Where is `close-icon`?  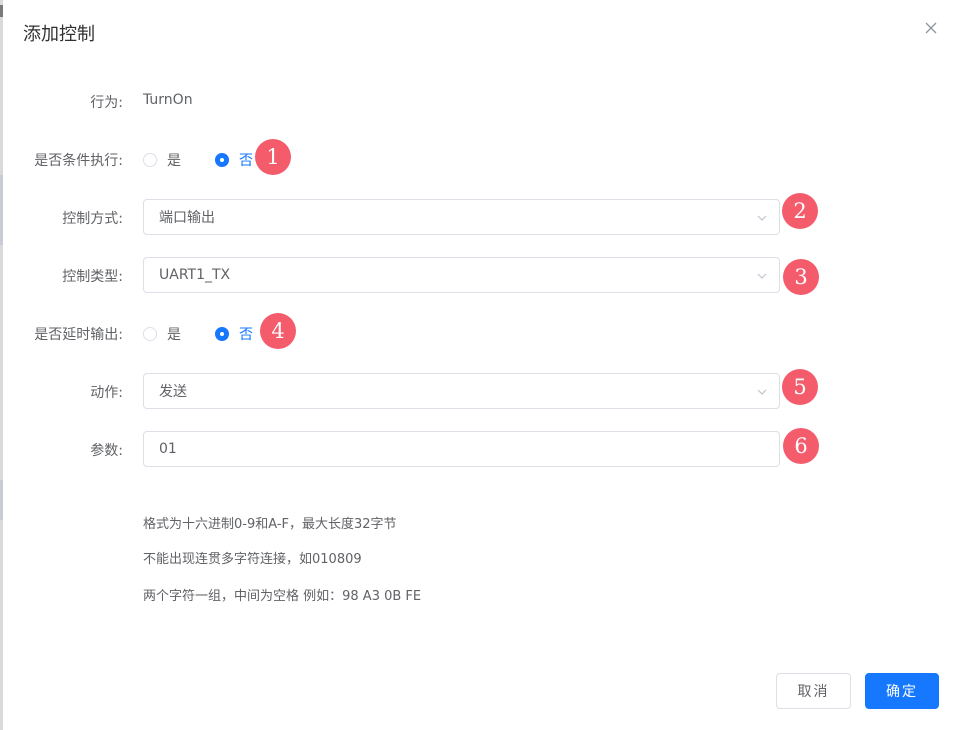 close-icon is located at coordinates (931, 28).